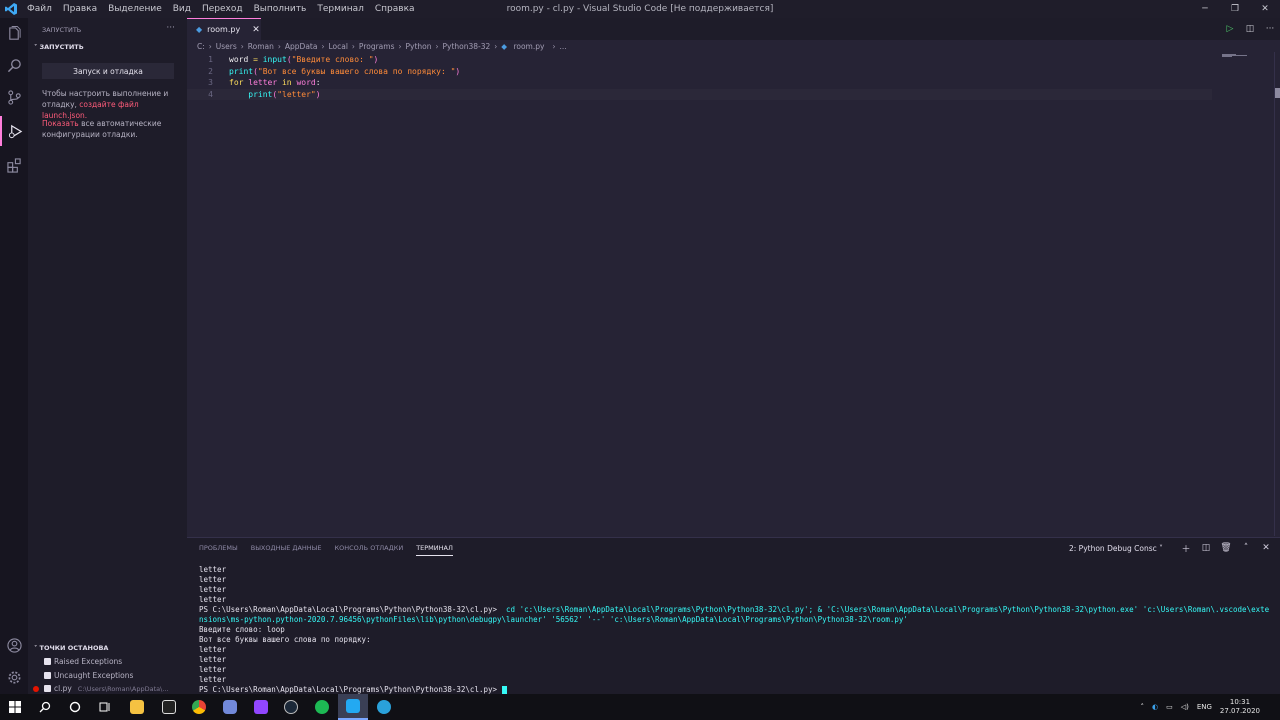 This screenshot has width=1280, height=720. I want to click on more-icon: ···, so click(1270, 29).